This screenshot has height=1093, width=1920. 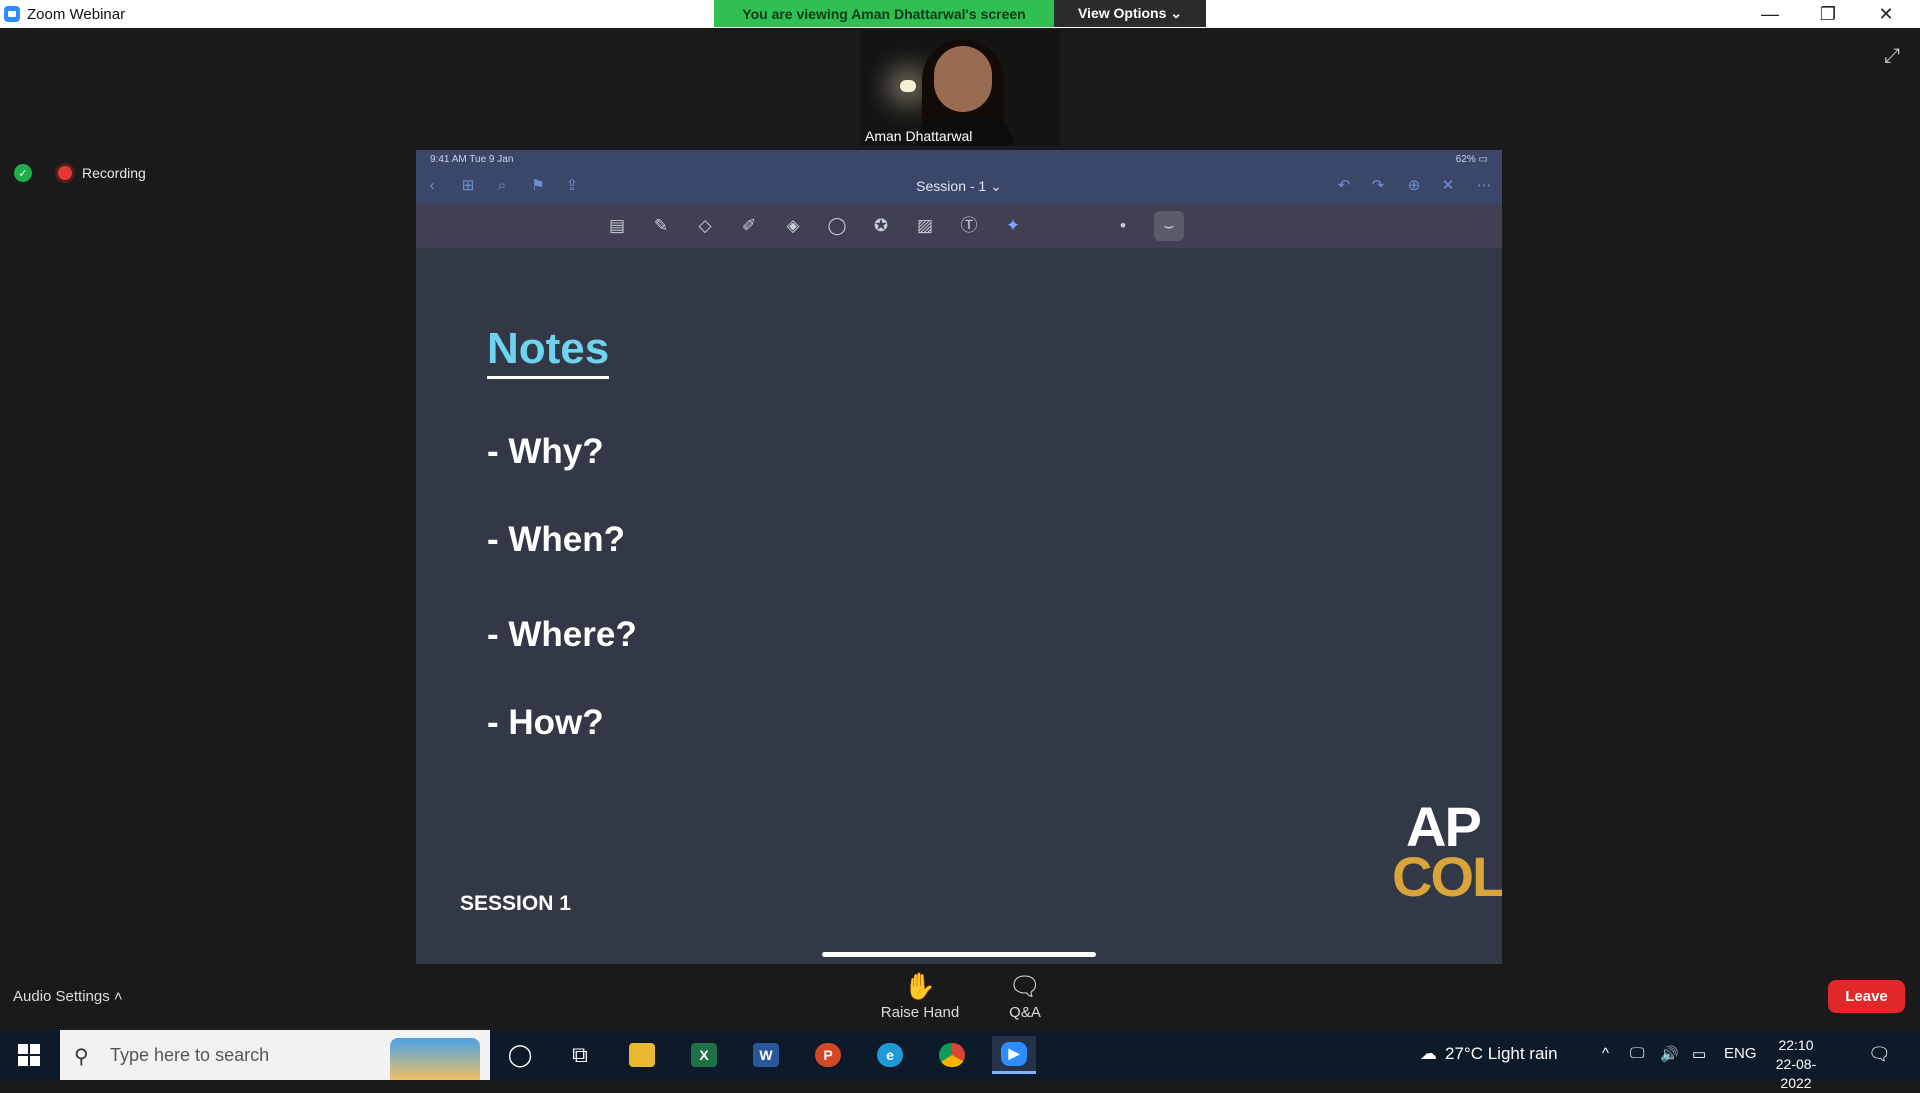 What do you see at coordinates (1866, 996) in the screenshot?
I see `leave-button: Leave` at bounding box center [1866, 996].